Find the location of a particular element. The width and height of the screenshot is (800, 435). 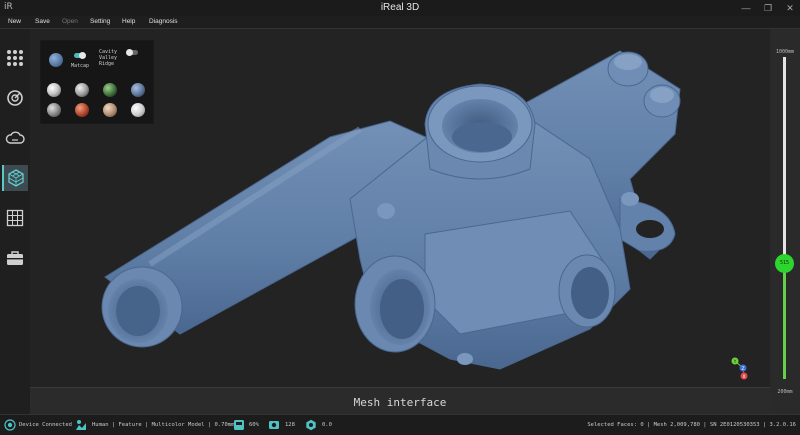

sidebar-item-tools is located at coordinates (15, 258).